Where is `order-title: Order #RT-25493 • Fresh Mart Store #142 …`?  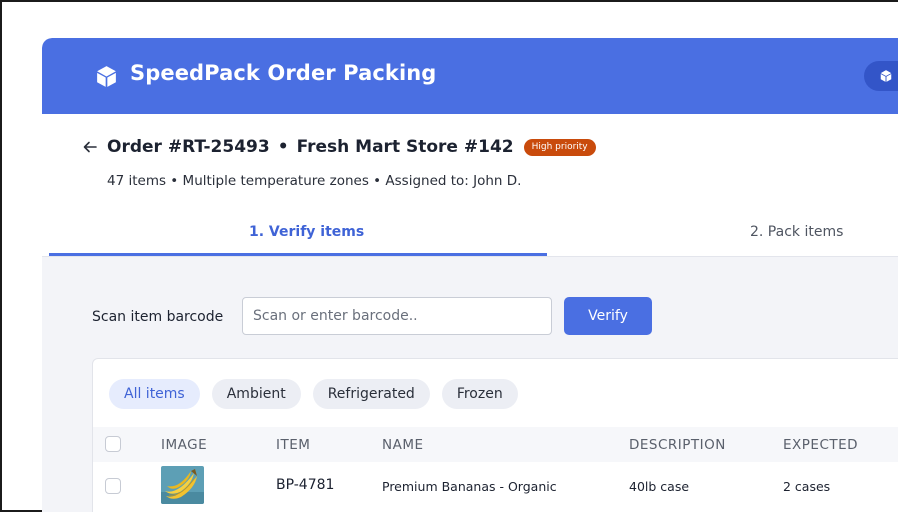 order-title: Order #RT-25493 • Fresh Mart Store #142 … is located at coordinates (351, 147).